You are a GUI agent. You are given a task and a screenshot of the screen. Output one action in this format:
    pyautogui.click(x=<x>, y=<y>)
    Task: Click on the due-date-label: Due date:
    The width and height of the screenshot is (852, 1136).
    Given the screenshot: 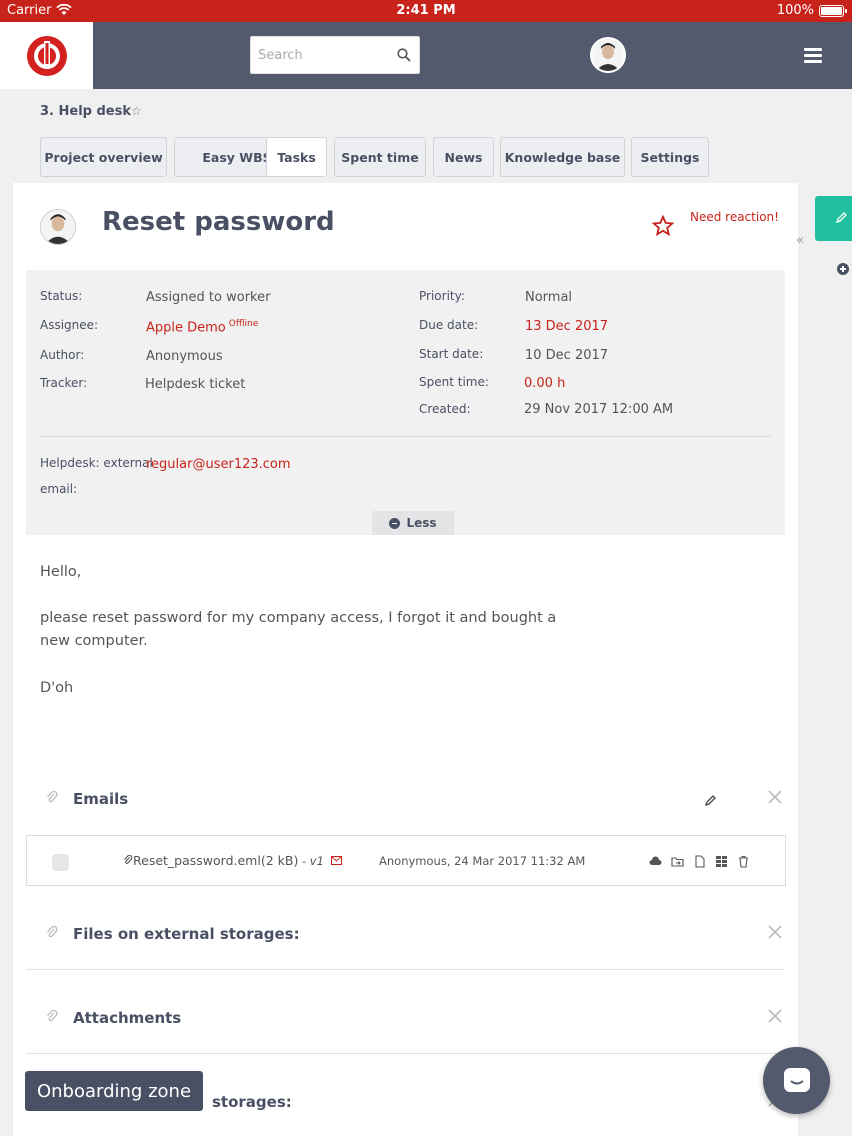 What is the action you would take?
    pyautogui.click(x=449, y=325)
    